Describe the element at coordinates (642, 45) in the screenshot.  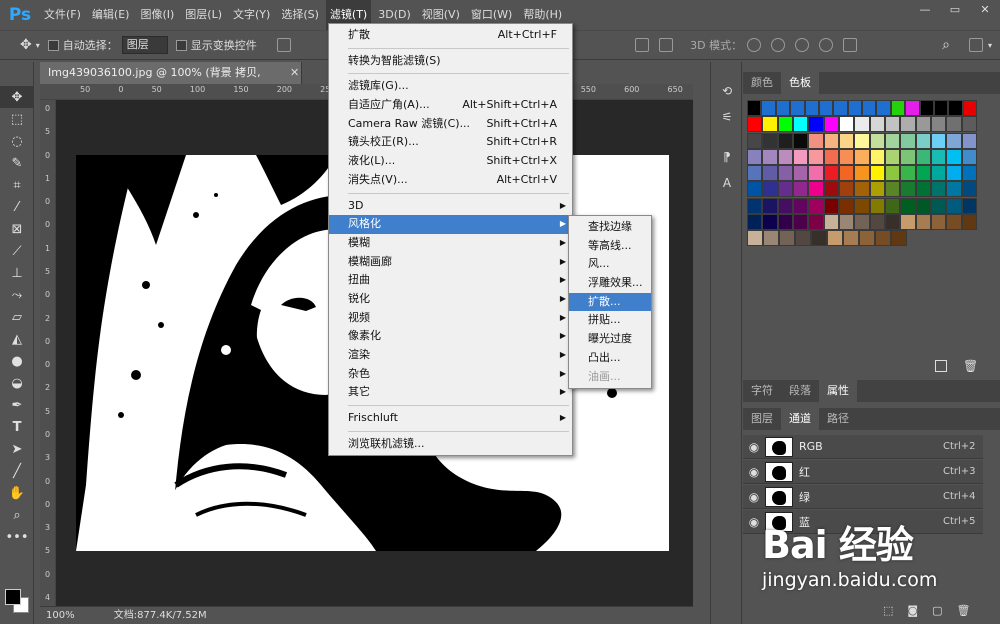
I see `distribute-icon` at that location.